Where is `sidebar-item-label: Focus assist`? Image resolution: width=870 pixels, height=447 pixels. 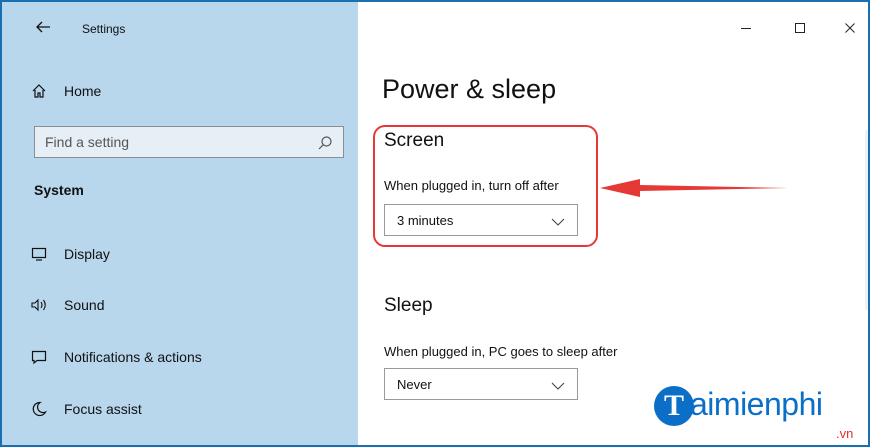
sidebar-item-label: Focus assist is located at coordinates (103, 409).